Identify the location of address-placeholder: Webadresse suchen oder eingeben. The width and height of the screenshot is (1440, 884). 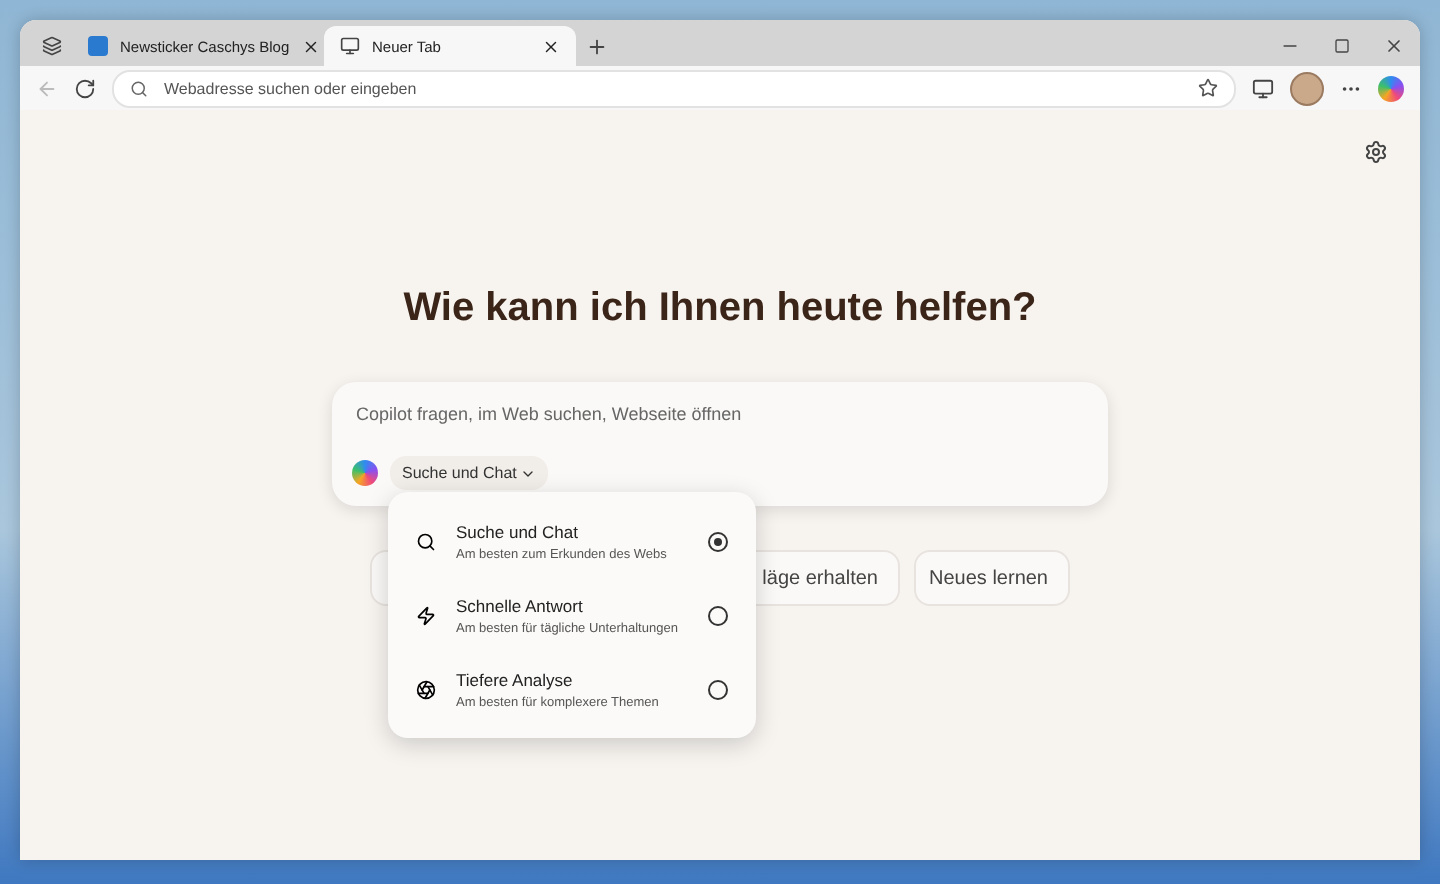
(291, 88).